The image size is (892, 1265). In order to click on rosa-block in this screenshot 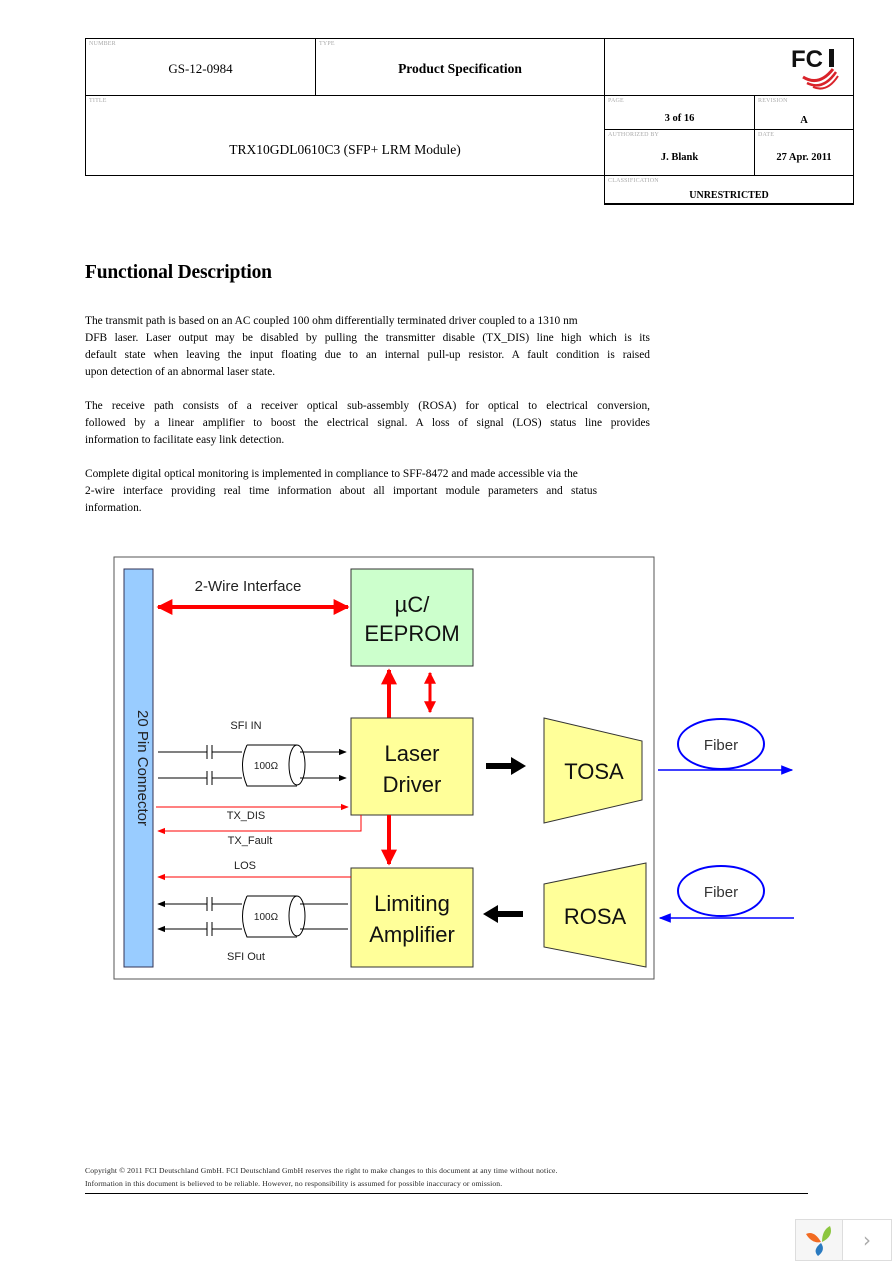, I will do `click(595, 915)`.